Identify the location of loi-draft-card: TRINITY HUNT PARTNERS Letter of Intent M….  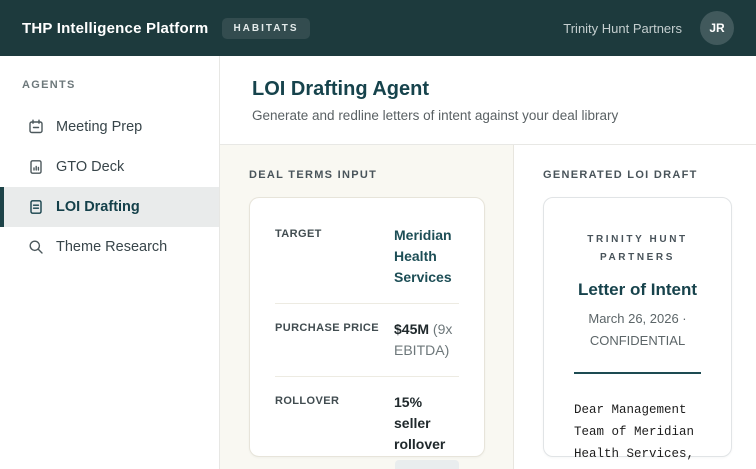
(637, 329).